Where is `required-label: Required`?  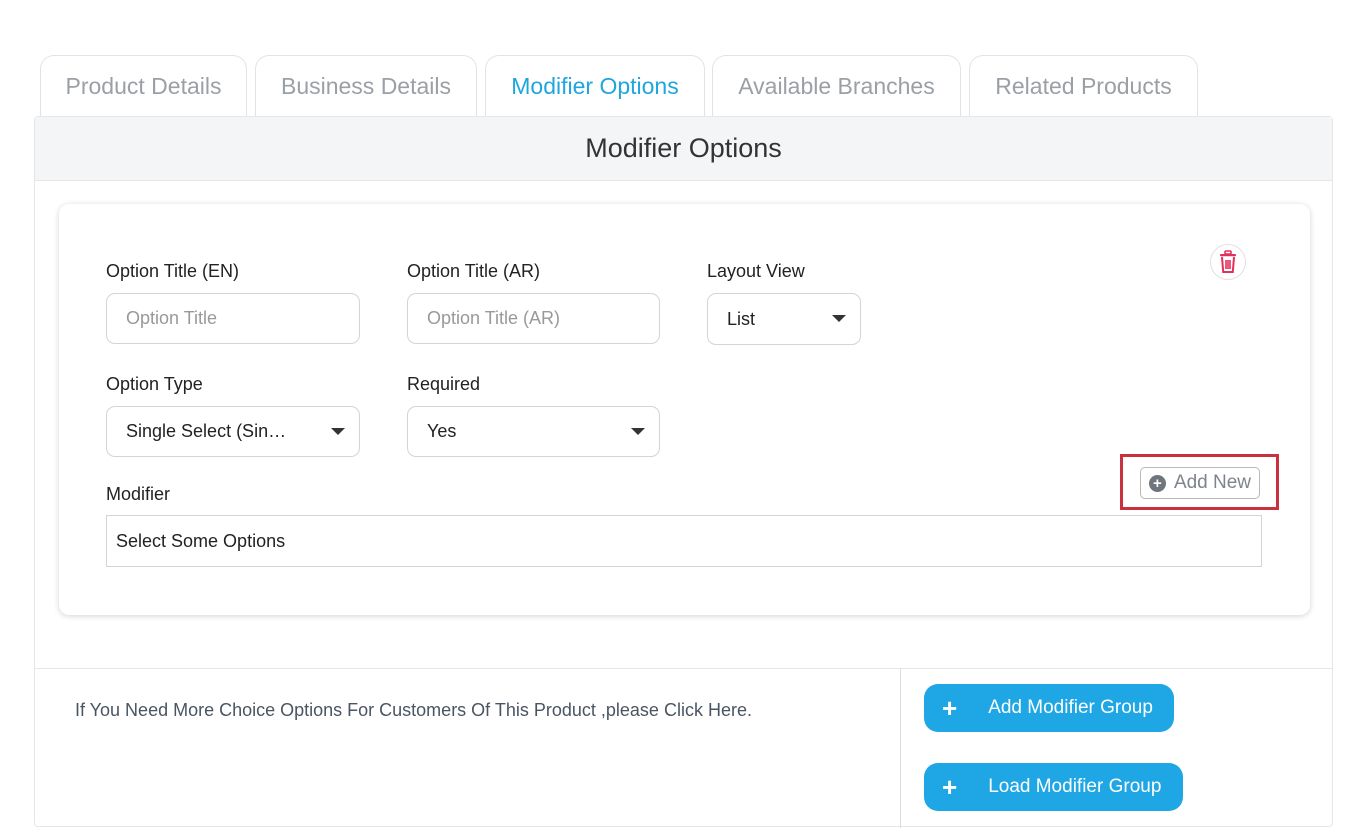 required-label: Required is located at coordinates (444, 384).